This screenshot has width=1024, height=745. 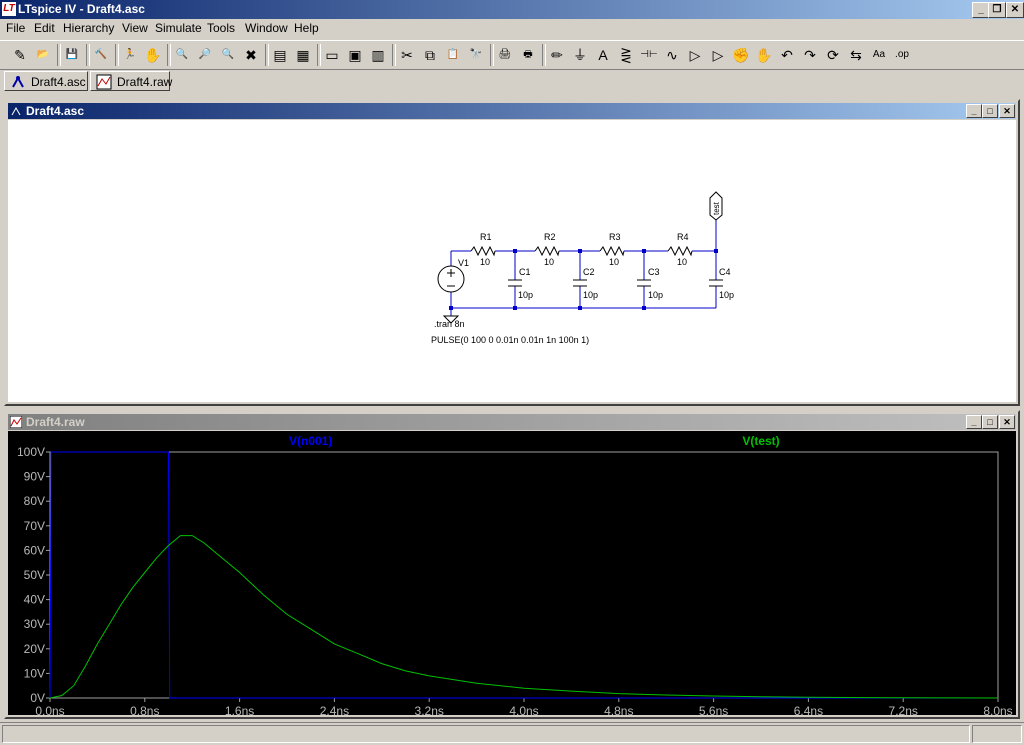 I want to click on zoom-cancel-icon: ✖, so click(x=251, y=55).